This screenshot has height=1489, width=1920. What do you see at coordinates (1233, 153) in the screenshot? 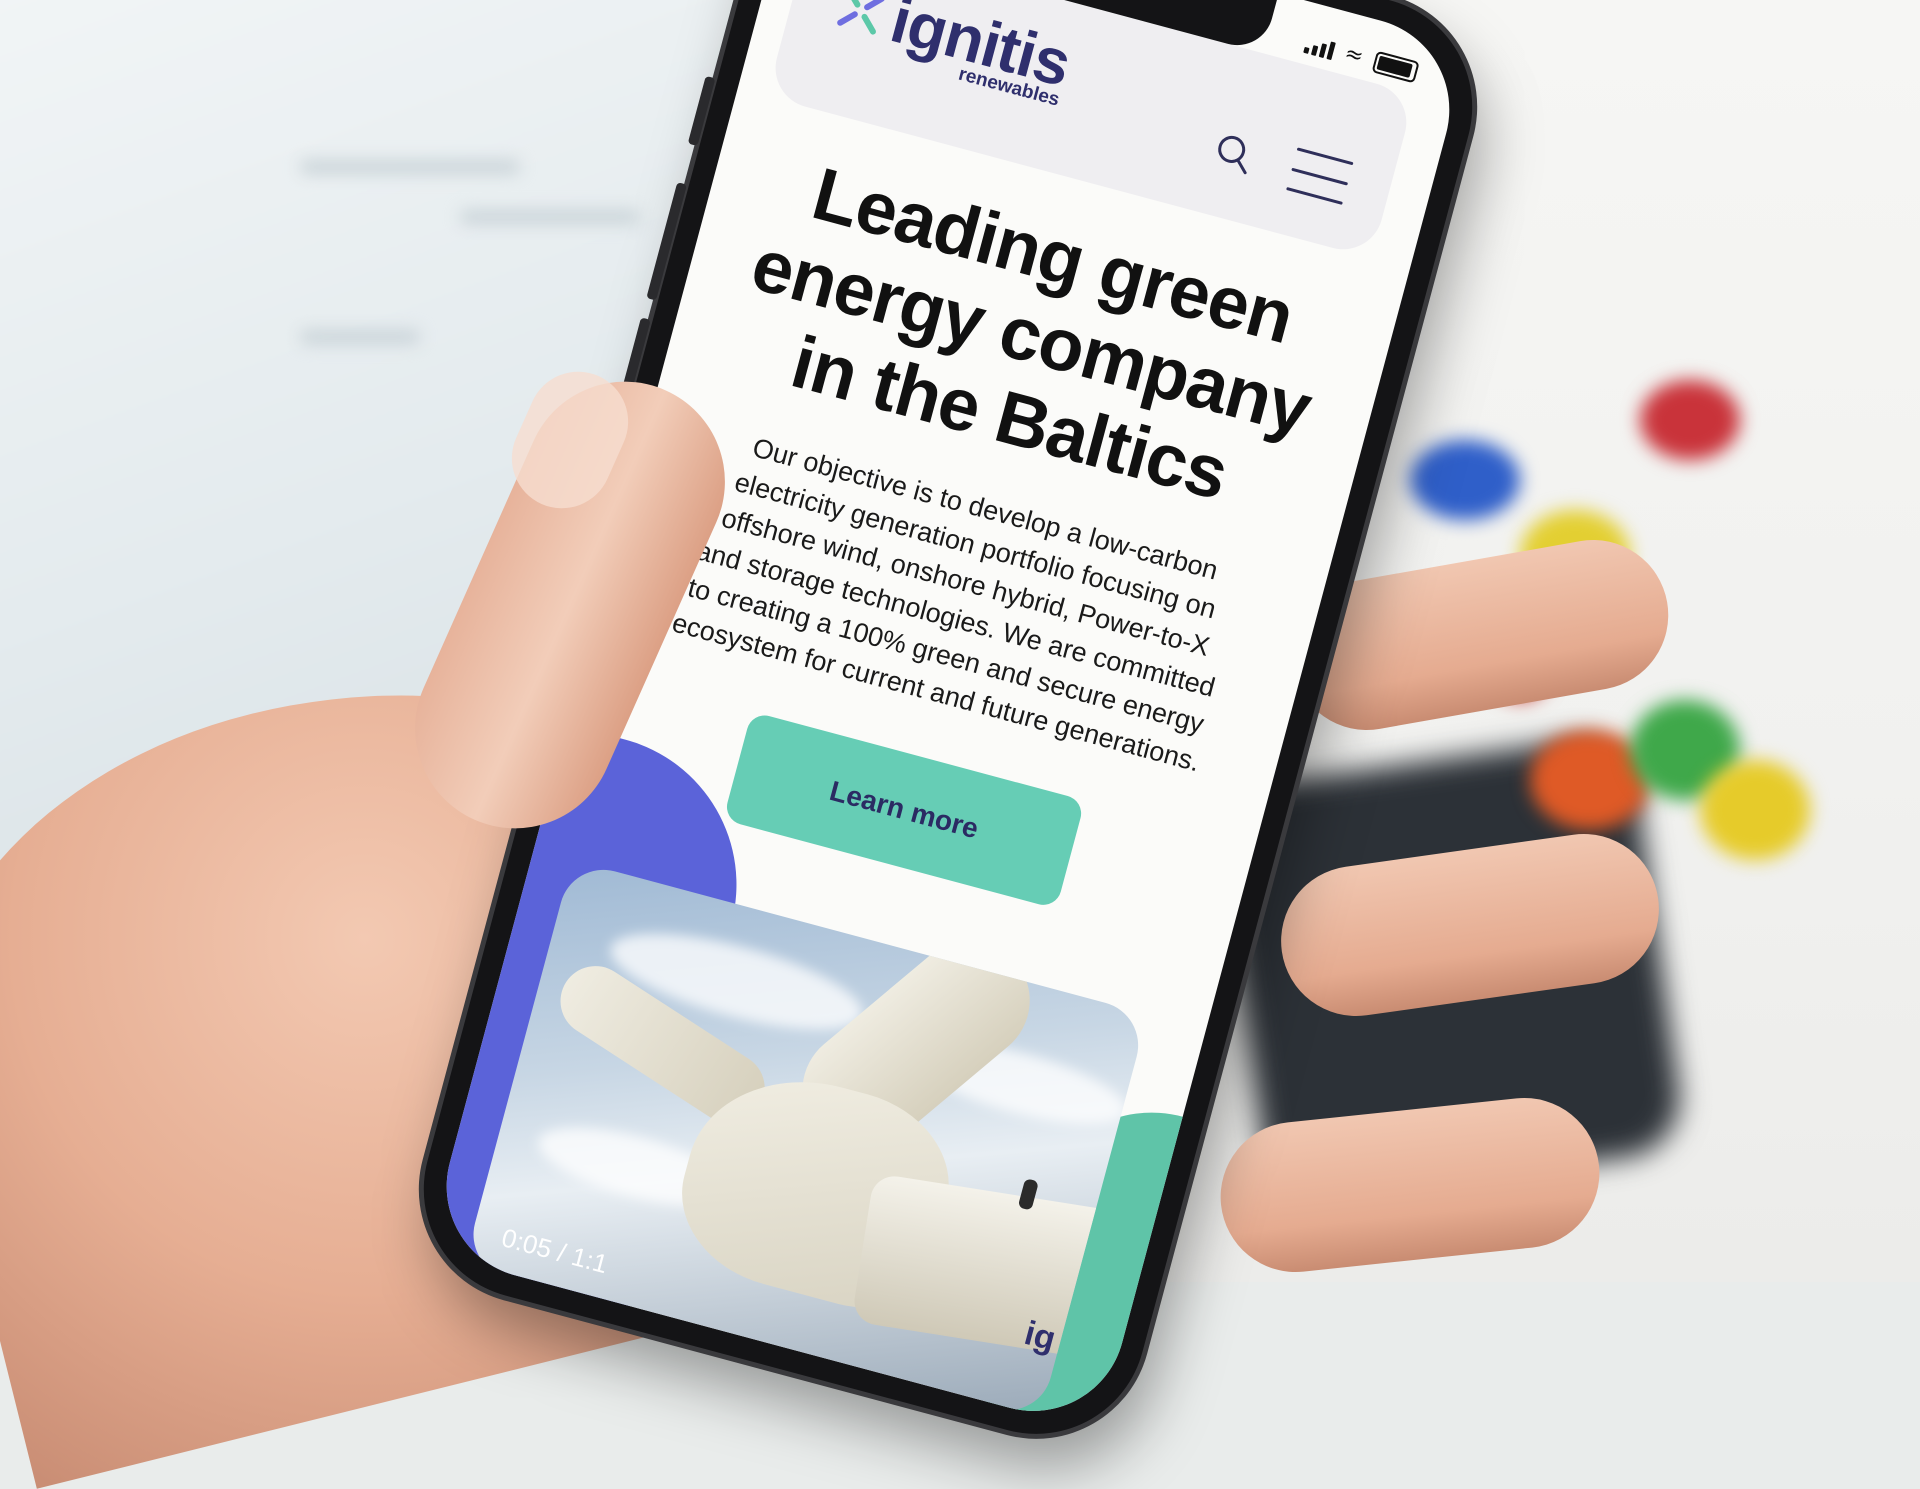
I see `search-icon` at bounding box center [1233, 153].